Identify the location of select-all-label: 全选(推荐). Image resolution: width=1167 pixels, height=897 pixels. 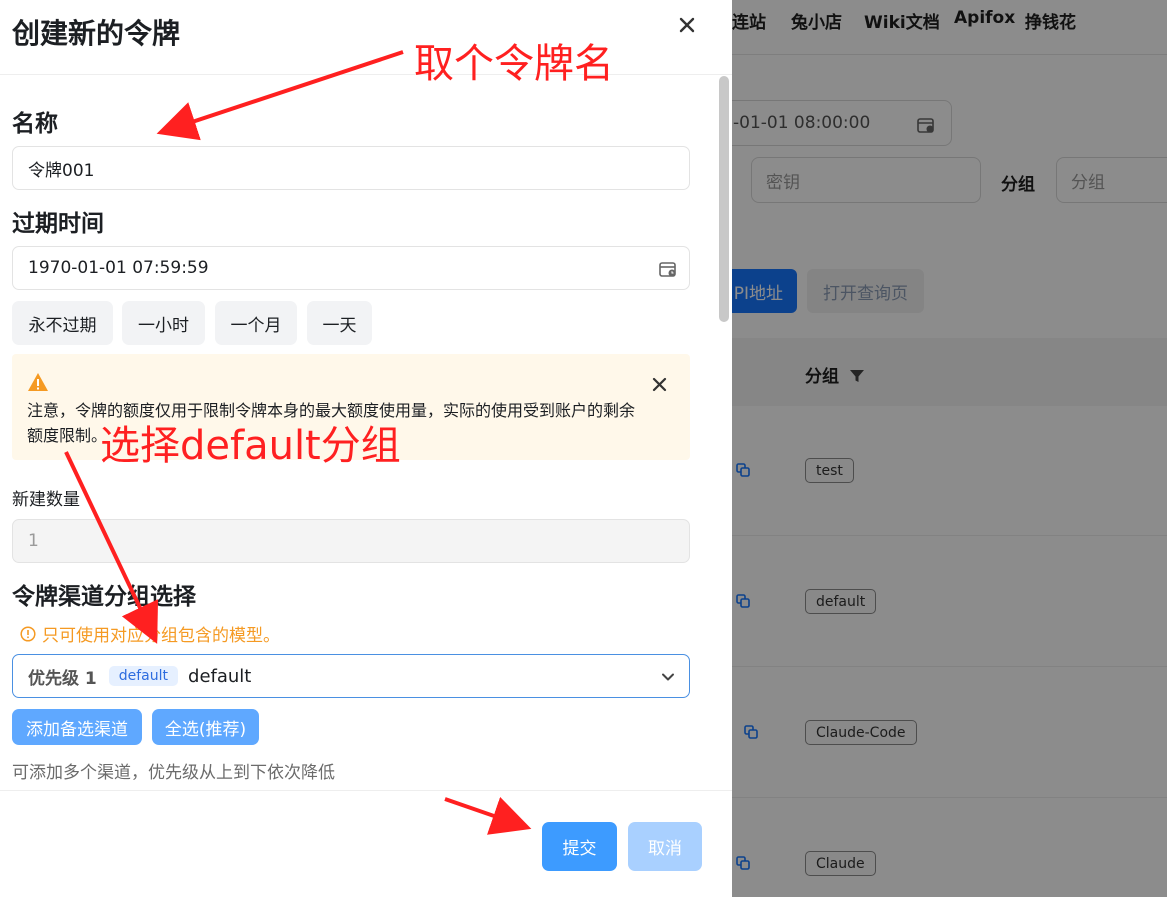
(205, 729).